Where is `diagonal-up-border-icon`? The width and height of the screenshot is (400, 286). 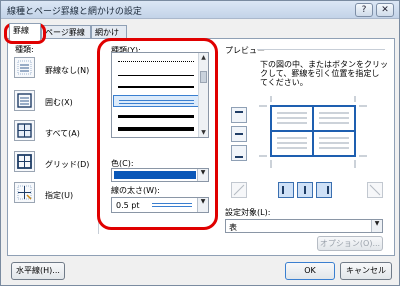
diagonal-up-border-icon is located at coordinates (375, 190).